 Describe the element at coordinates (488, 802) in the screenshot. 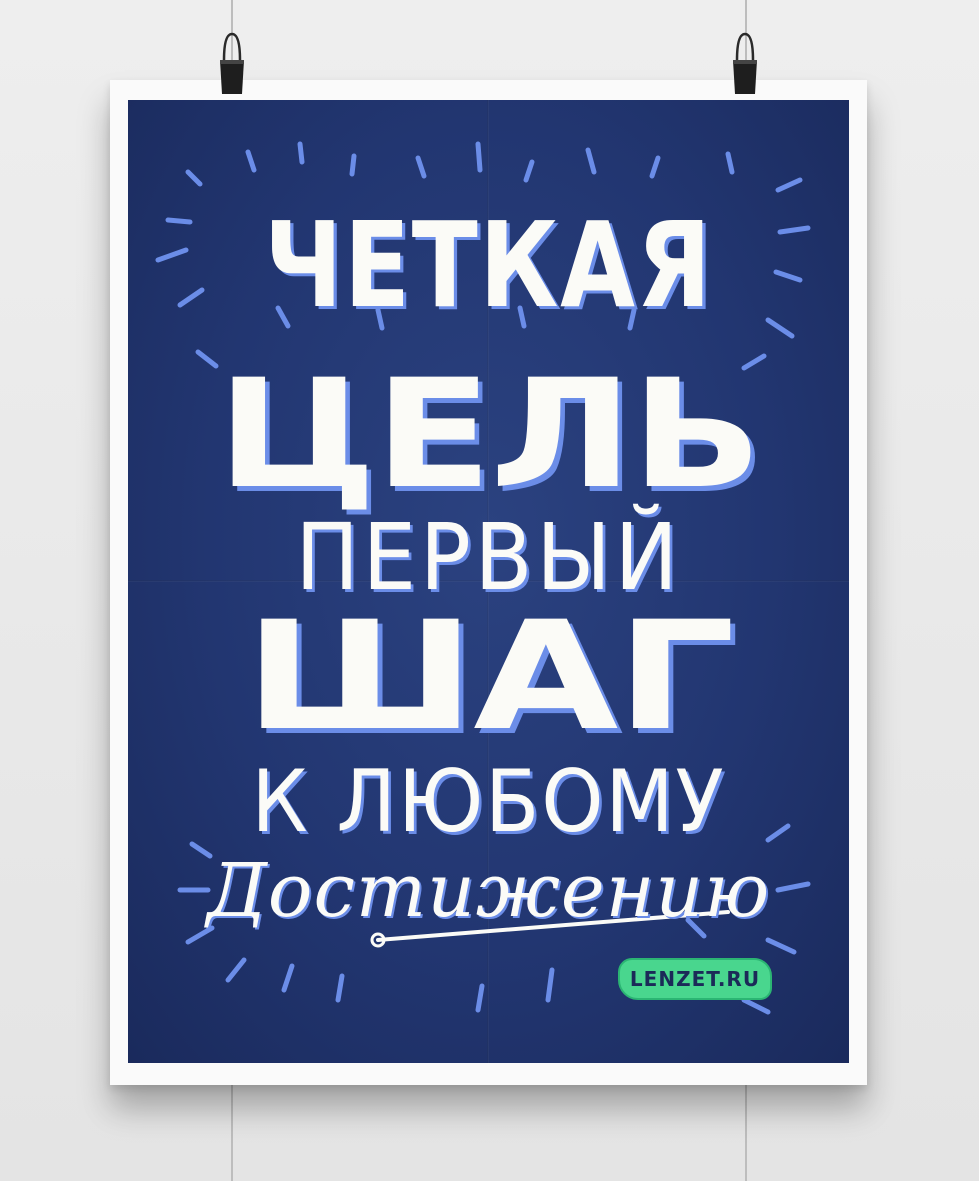

I see `poster-line-5: К ЛЮБОМУ` at that location.